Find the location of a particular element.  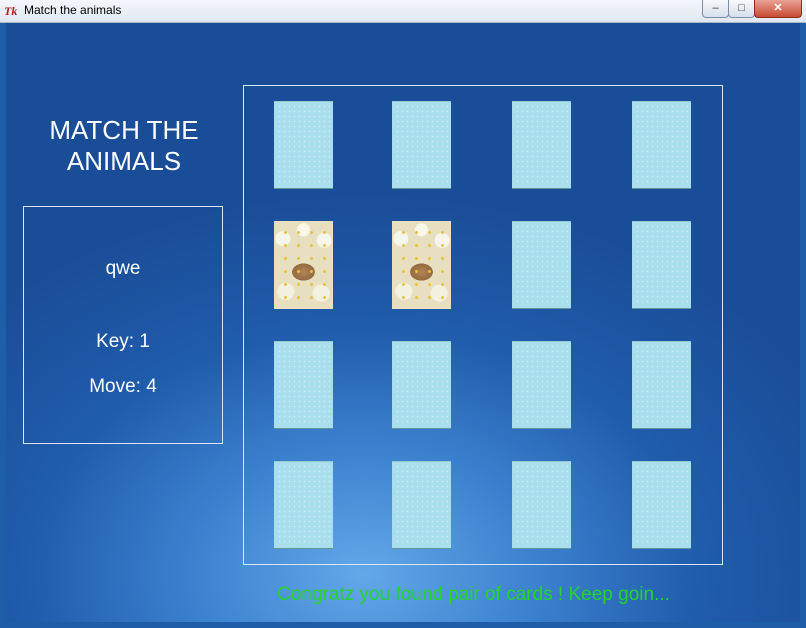

player-name: qwe is located at coordinates (123, 268).